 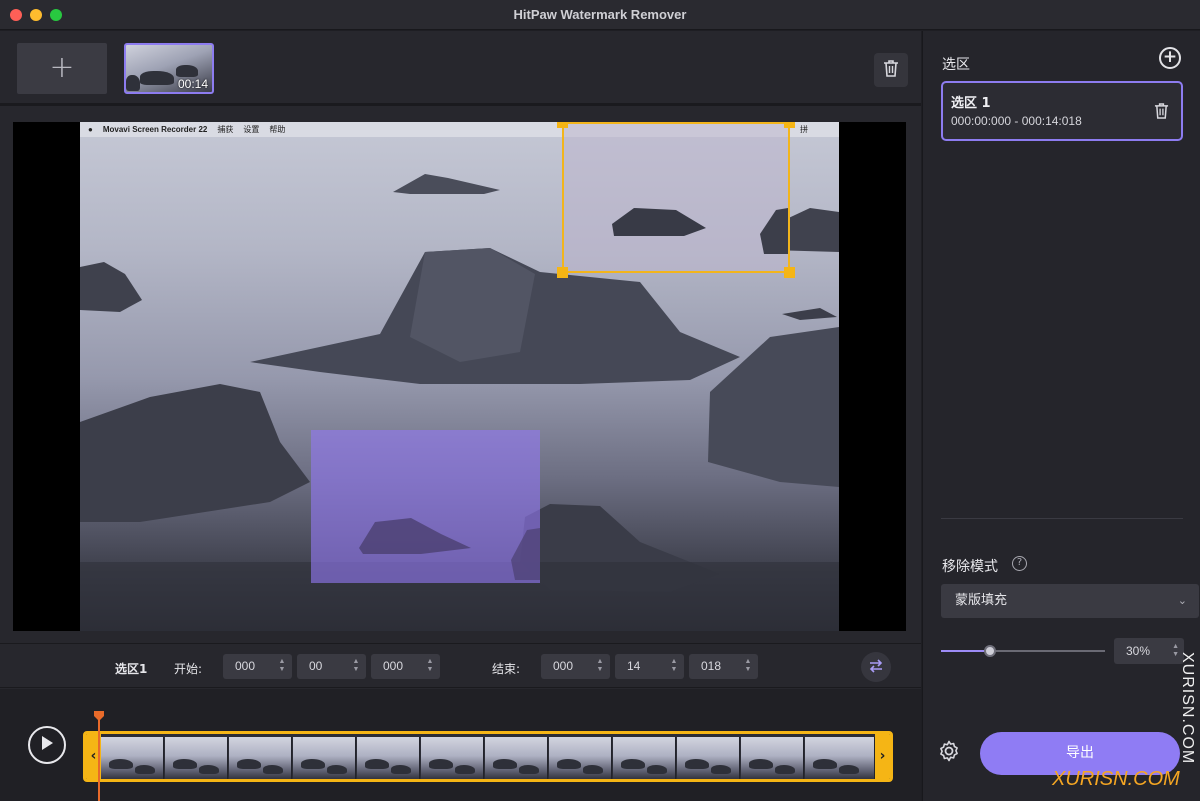 What do you see at coordinates (169, 68) in the screenshot?
I see `video-thumbnail: 00:14` at bounding box center [169, 68].